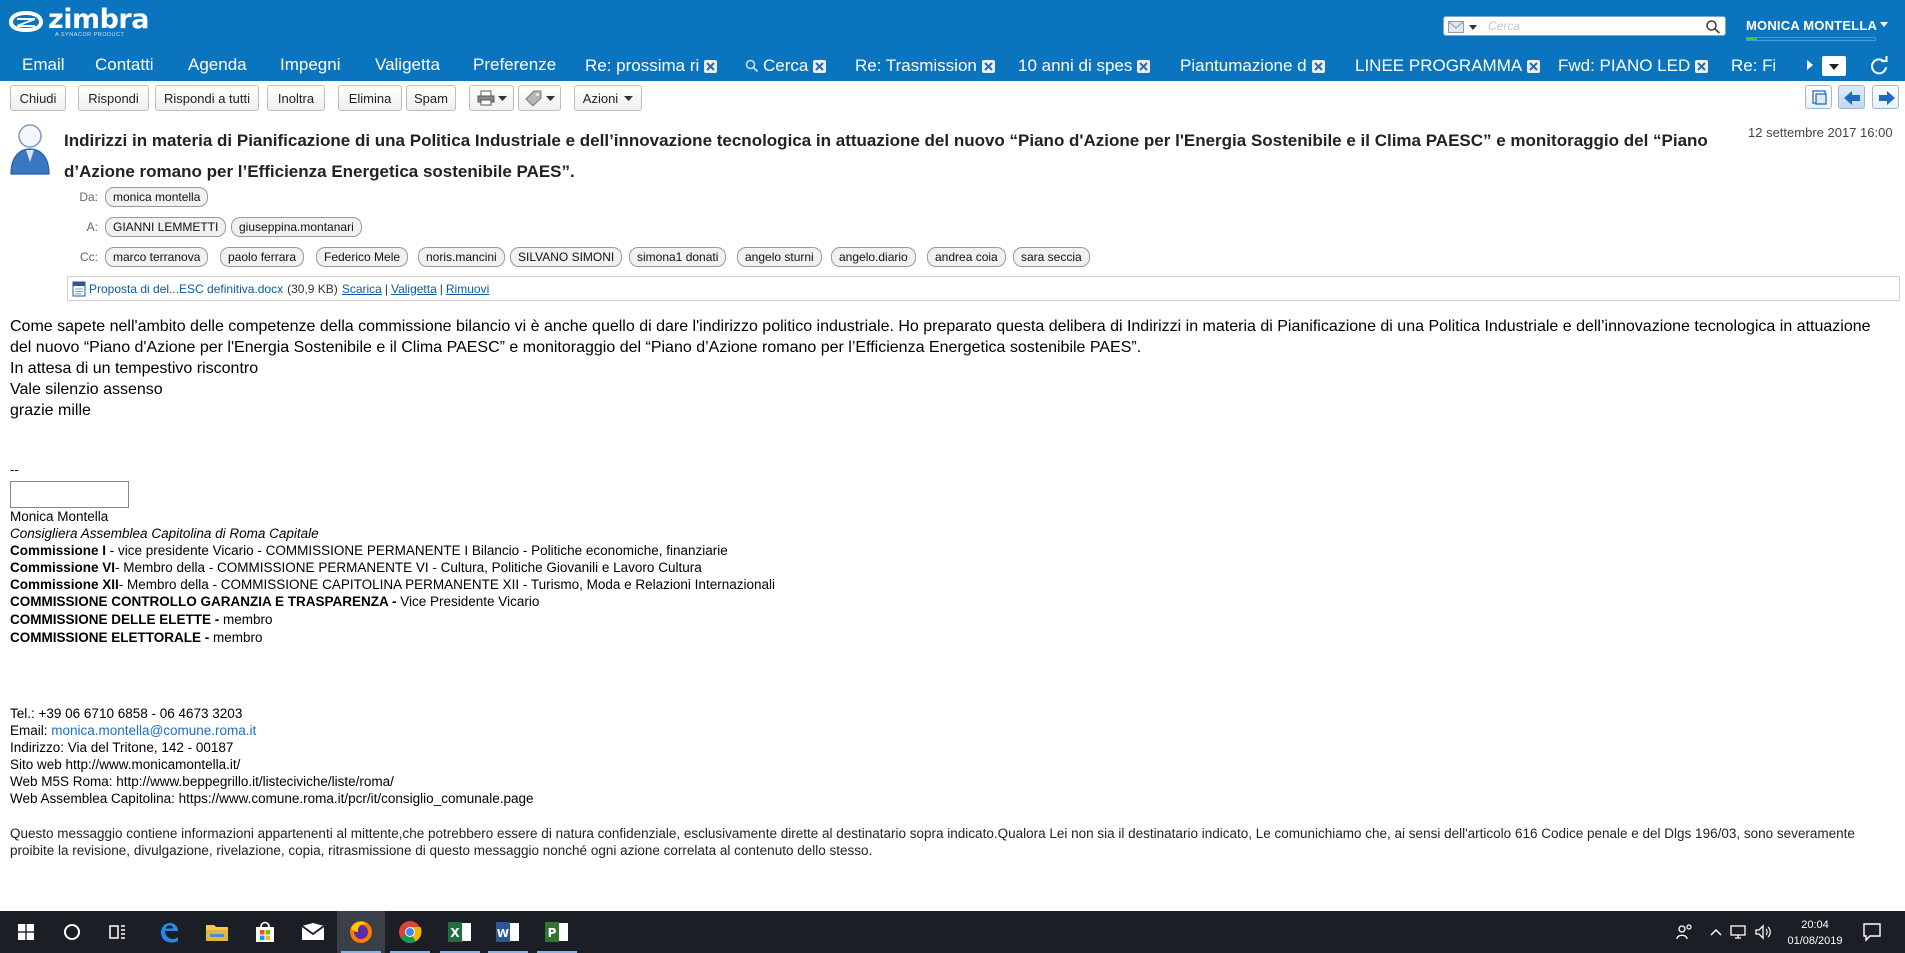 This screenshot has height=953, width=1905. Describe the element at coordinates (1884, 25) in the screenshot. I see `user-menu-caret-icon` at that location.